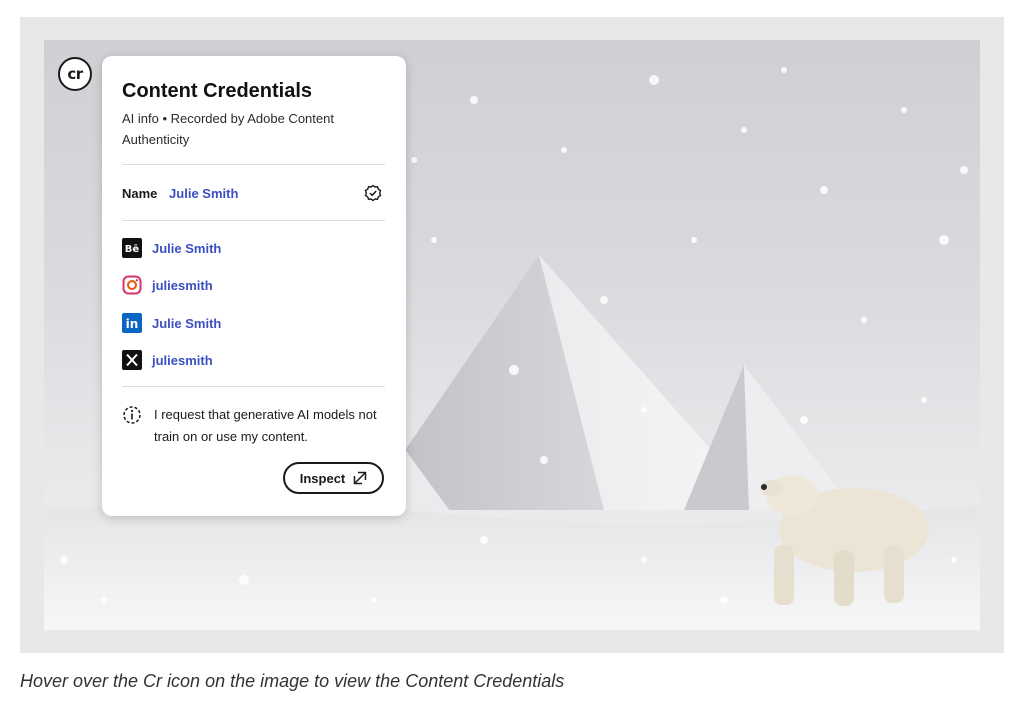 This screenshot has width=1028, height=707. I want to click on svg-text: in, so click(132, 324).